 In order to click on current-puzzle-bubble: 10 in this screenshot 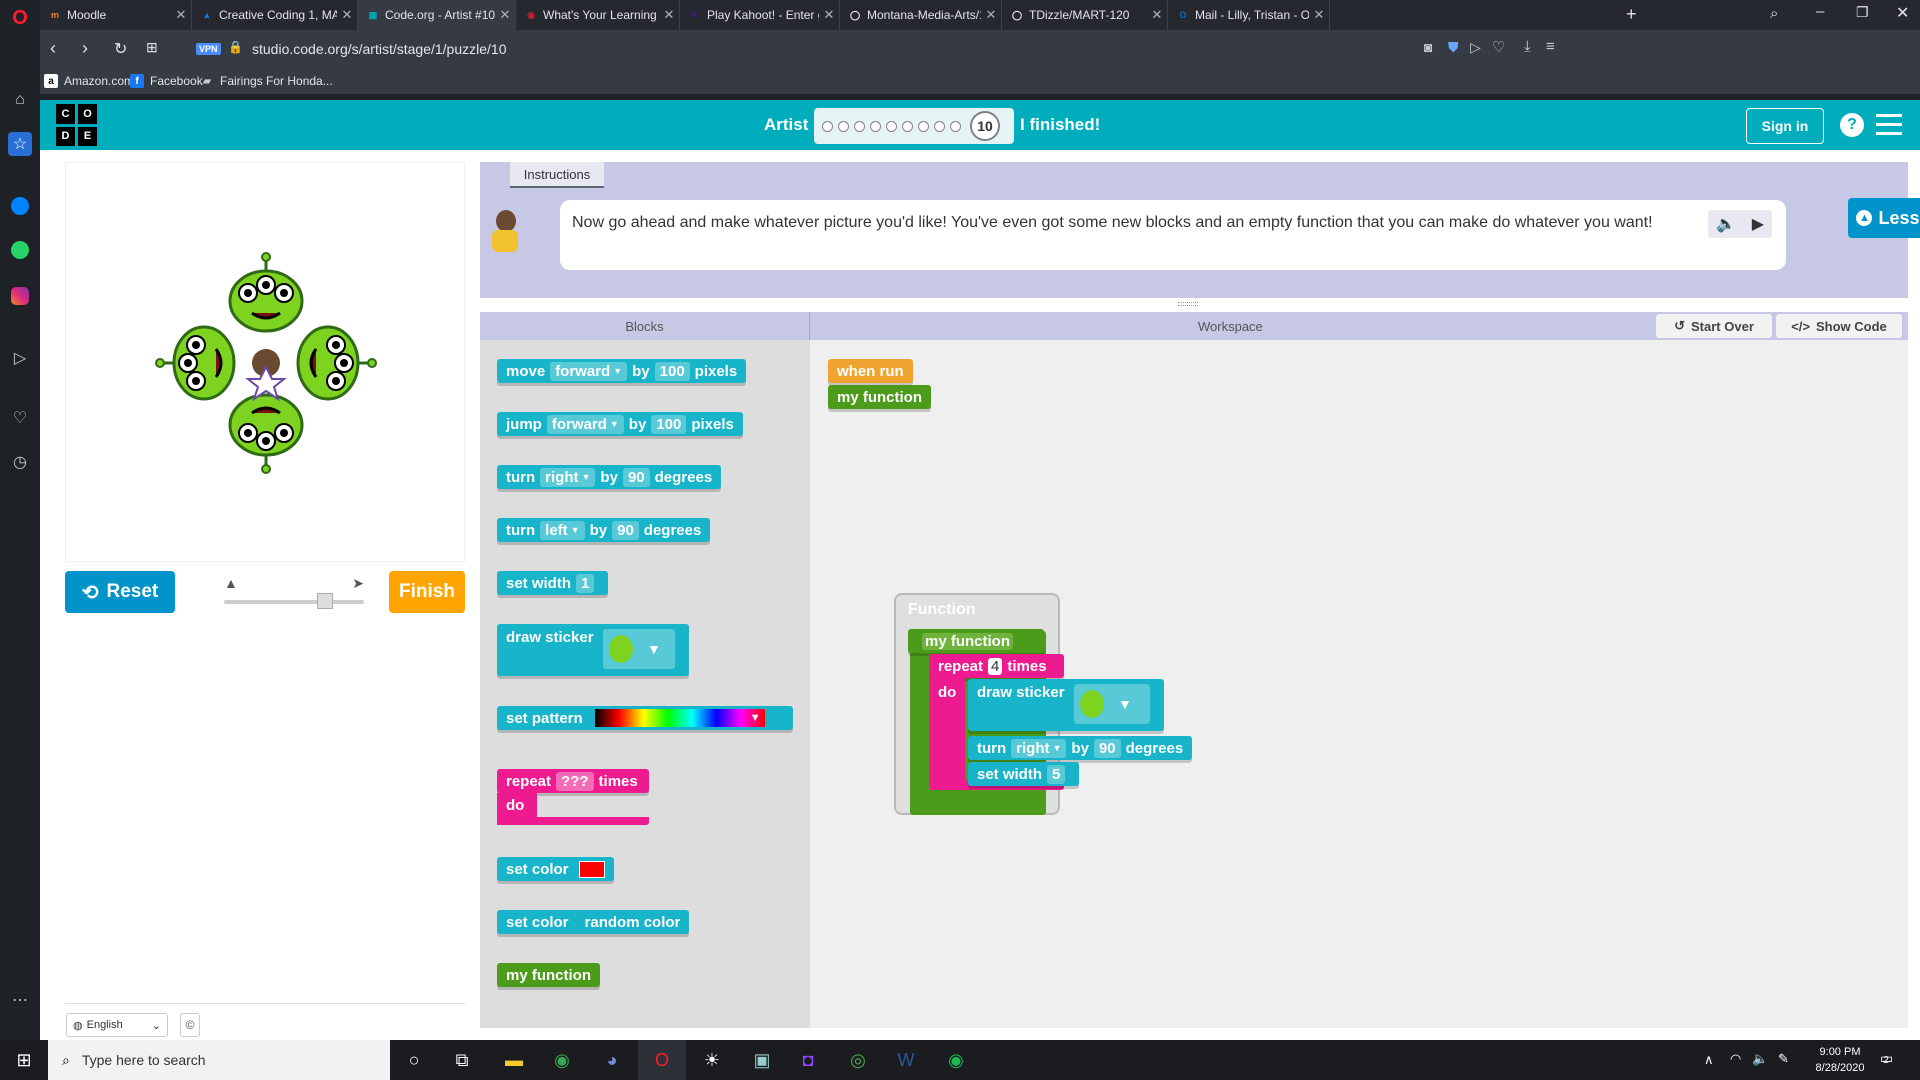, I will do `click(985, 126)`.